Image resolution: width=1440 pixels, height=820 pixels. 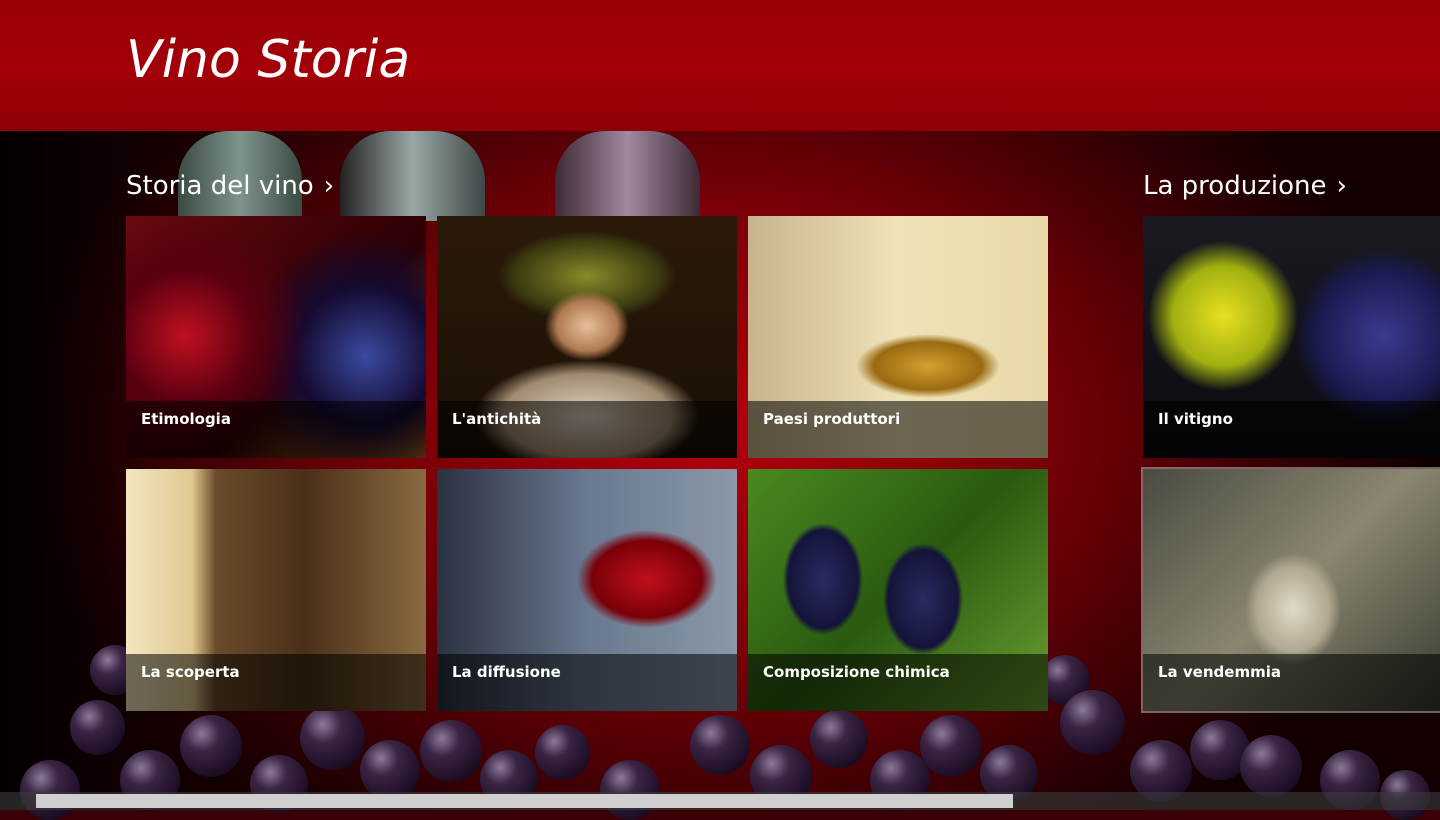 I want to click on tile-label: L'antichità, so click(x=497, y=419).